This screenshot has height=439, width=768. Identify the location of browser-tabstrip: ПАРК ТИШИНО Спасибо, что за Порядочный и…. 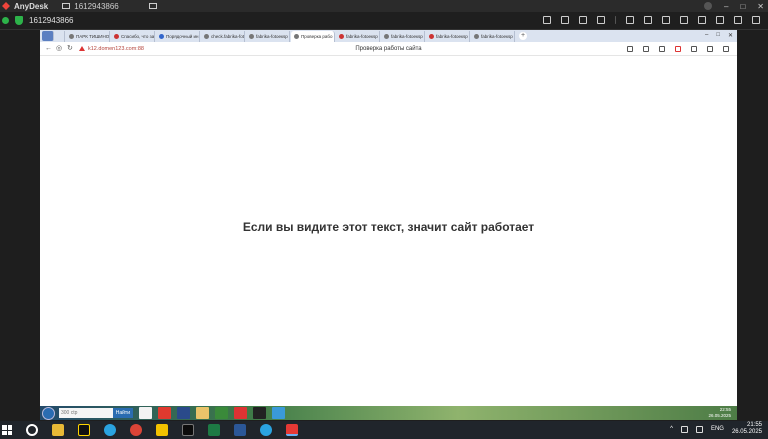
(388, 36).